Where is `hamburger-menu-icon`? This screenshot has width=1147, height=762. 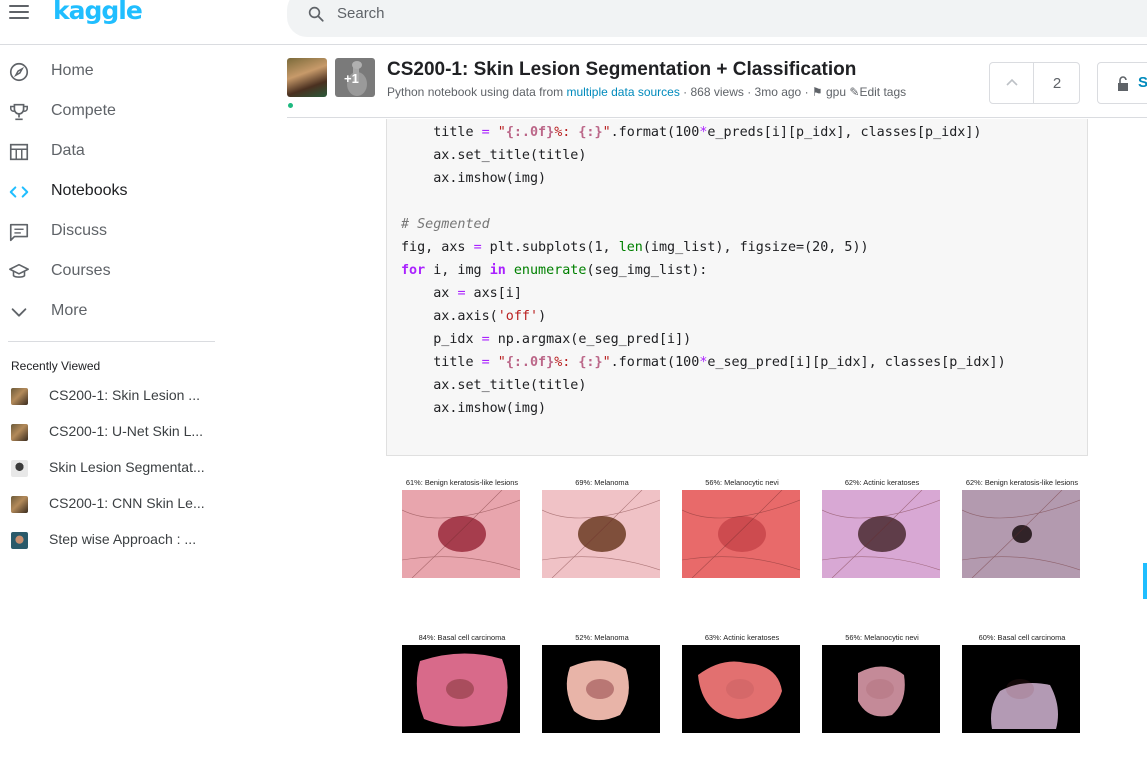 hamburger-menu-icon is located at coordinates (19, 12).